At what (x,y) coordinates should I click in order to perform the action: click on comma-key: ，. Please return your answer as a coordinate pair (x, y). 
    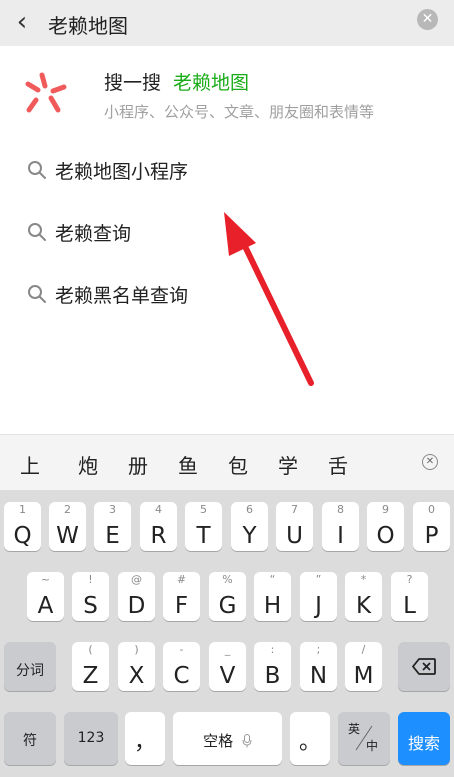
    Looking at the image, I should click on (145, 738).